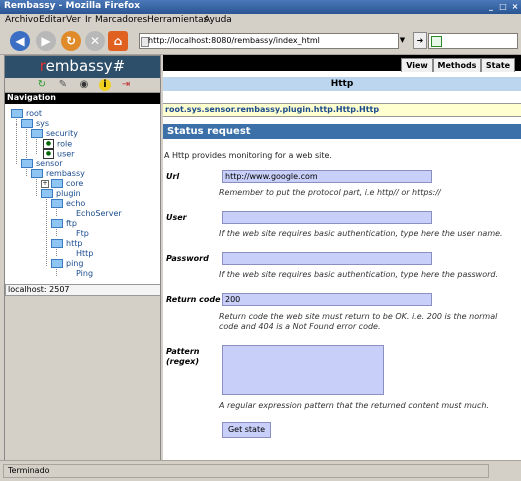  I want to click on status-text: Terminado, so click(246, 471).